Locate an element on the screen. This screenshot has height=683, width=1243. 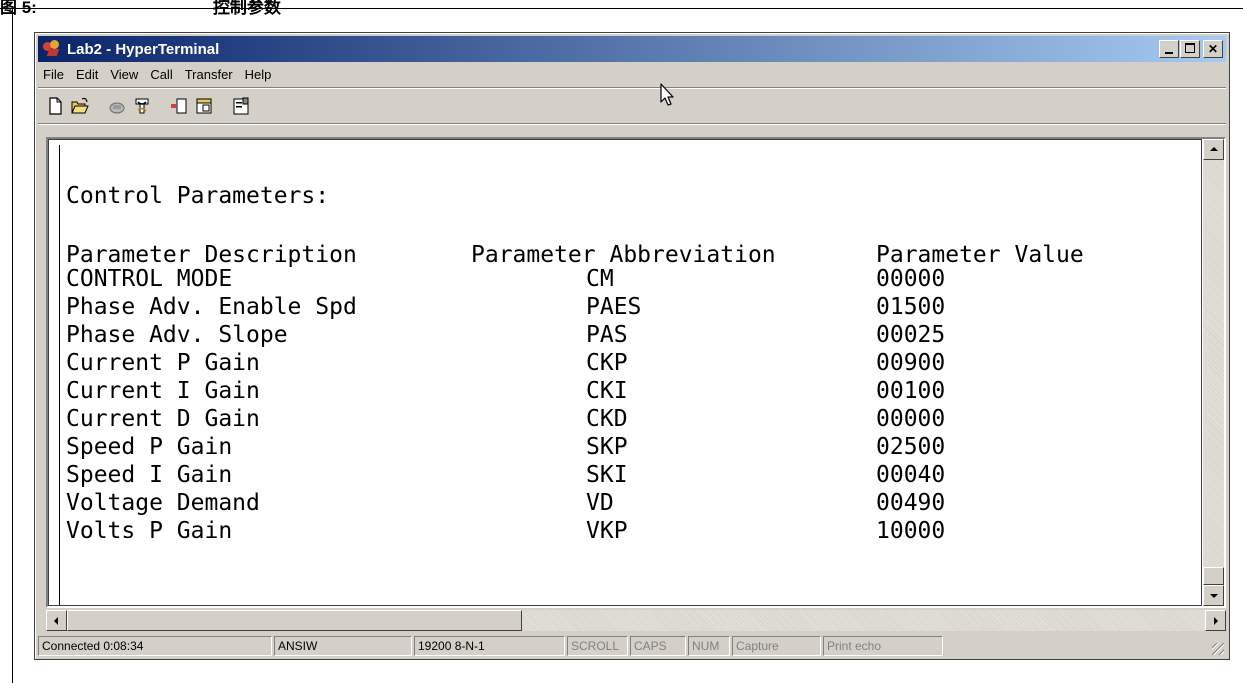
arrow-left-icon is located at coordinates (56, 621).